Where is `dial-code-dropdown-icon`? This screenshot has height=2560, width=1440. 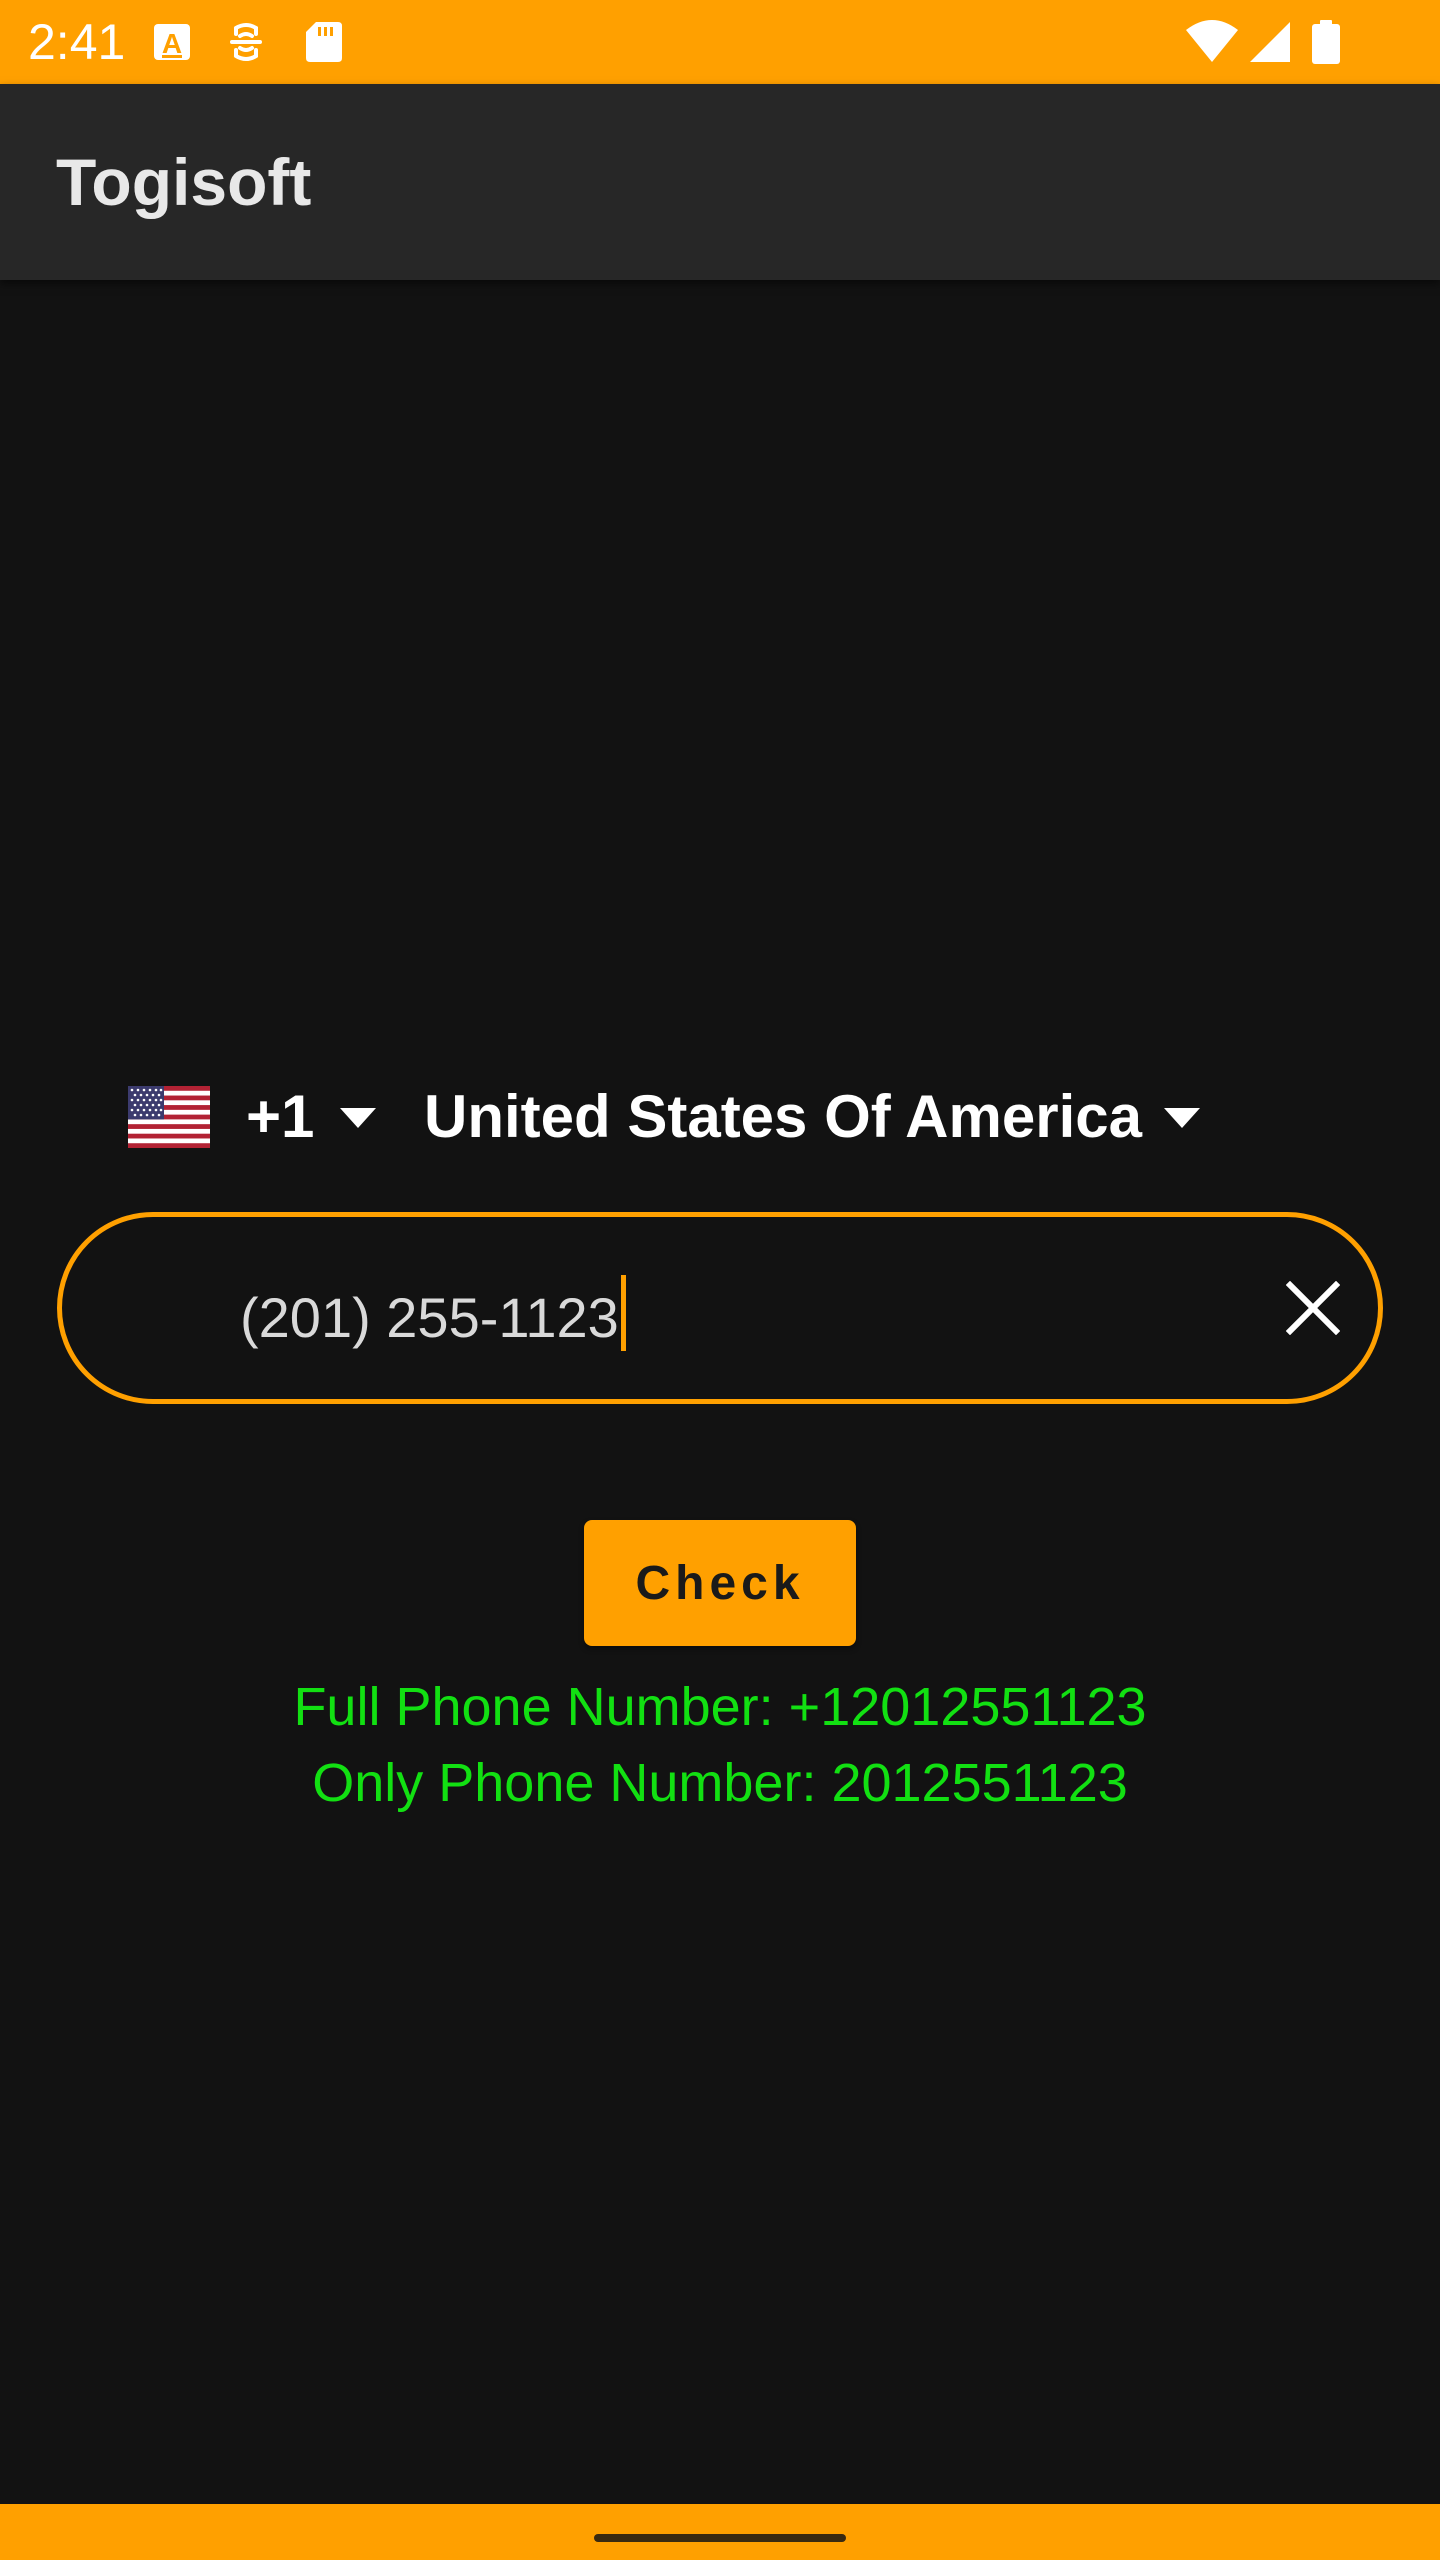 dial-code-dropdown-icon is located at coordinates (358, 1118).